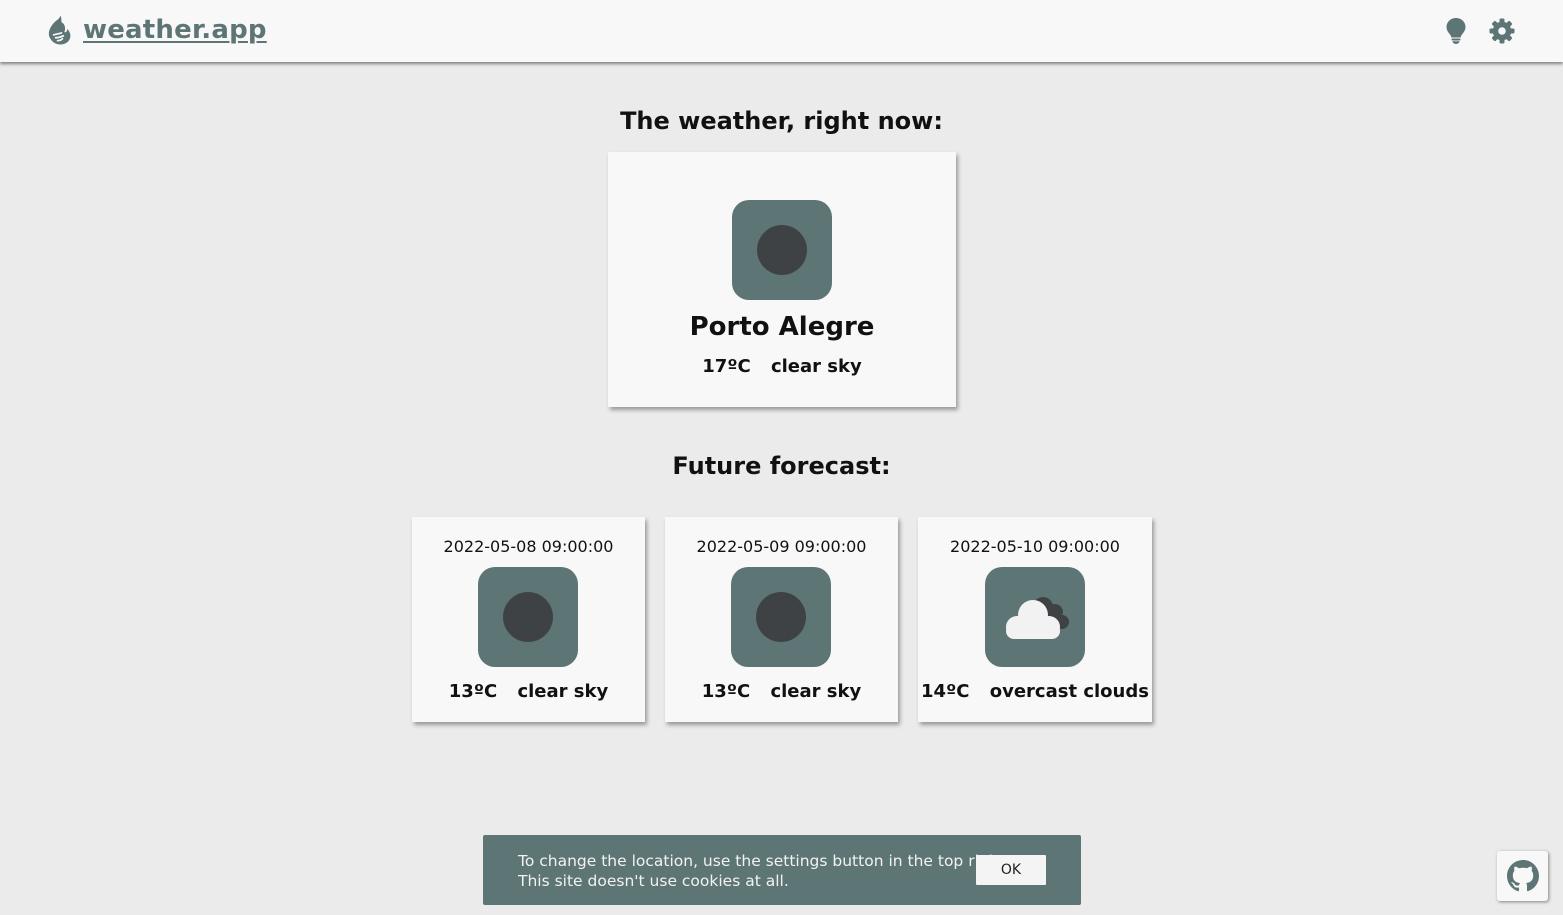 This screenshot has width=1563, height=915. I want to click on brand-link: weather.app, so click(155, 30).